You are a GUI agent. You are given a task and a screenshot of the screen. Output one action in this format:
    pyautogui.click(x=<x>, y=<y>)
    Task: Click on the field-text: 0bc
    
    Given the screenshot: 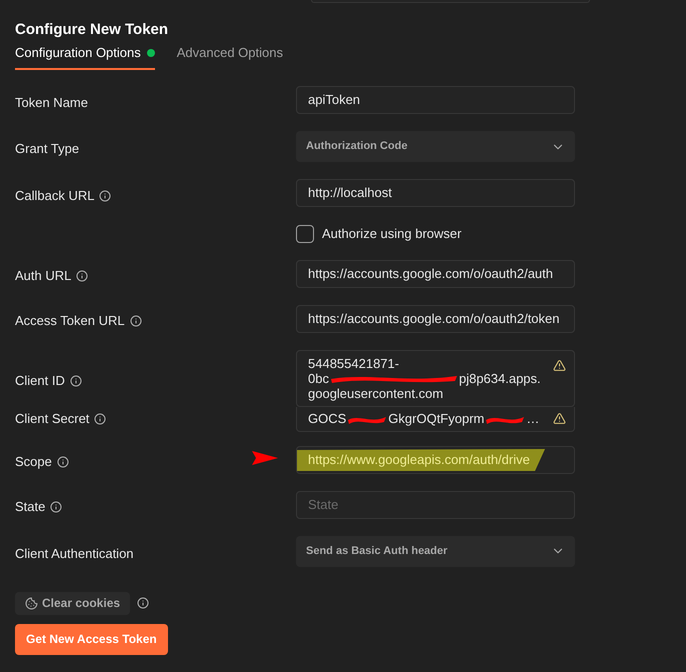 What is the action you would take?
    pyautogui.click(x=318, y=378)
    